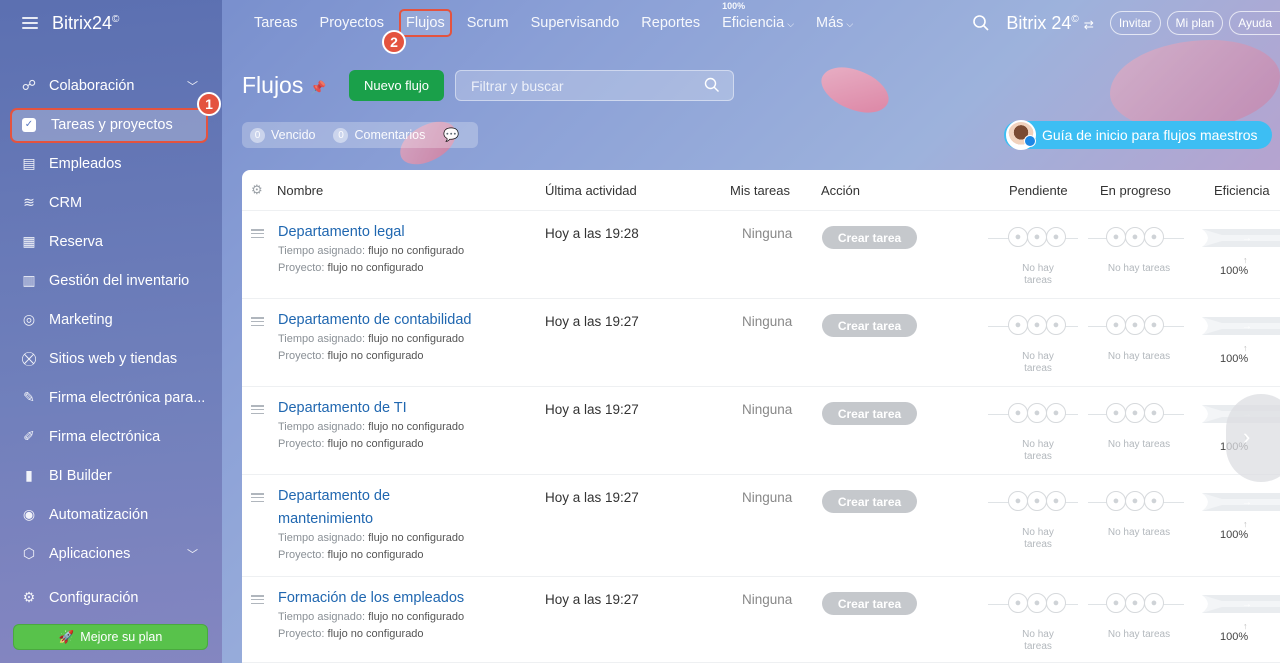  I want to click on menu-icon, so click(30, 23).